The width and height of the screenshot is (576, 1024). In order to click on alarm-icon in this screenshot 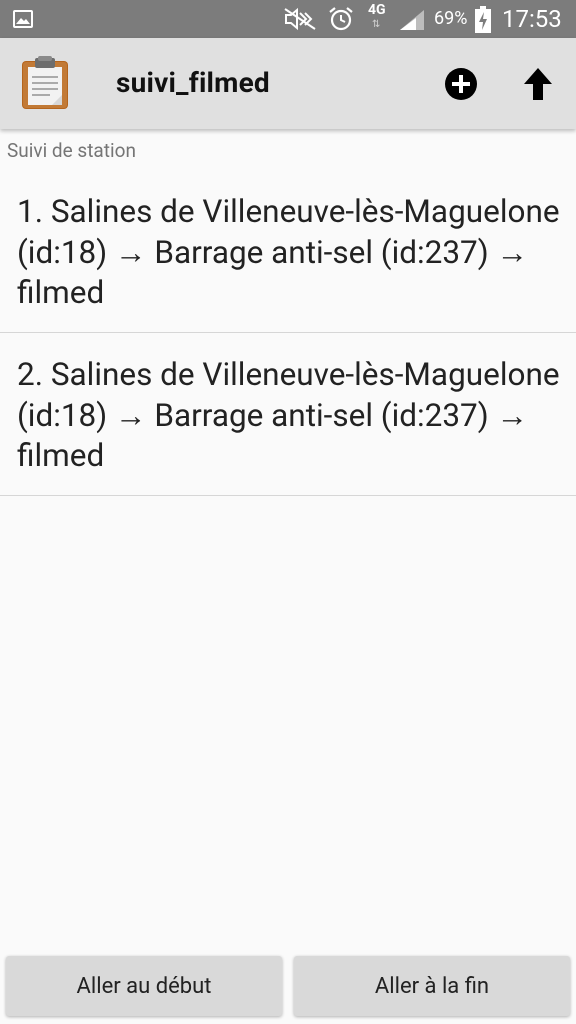, I will do `click(341, 19)`.